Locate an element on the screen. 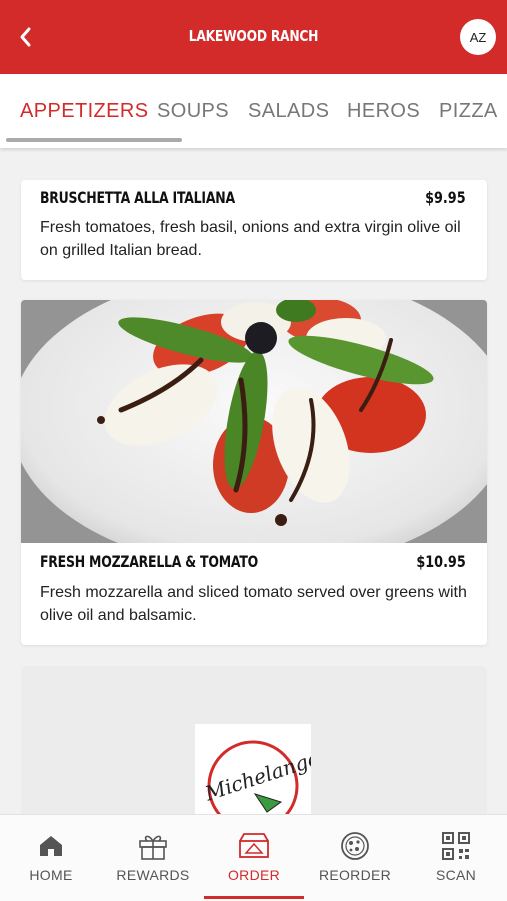  nav-home: HOME is located at coordinates (51, 858).